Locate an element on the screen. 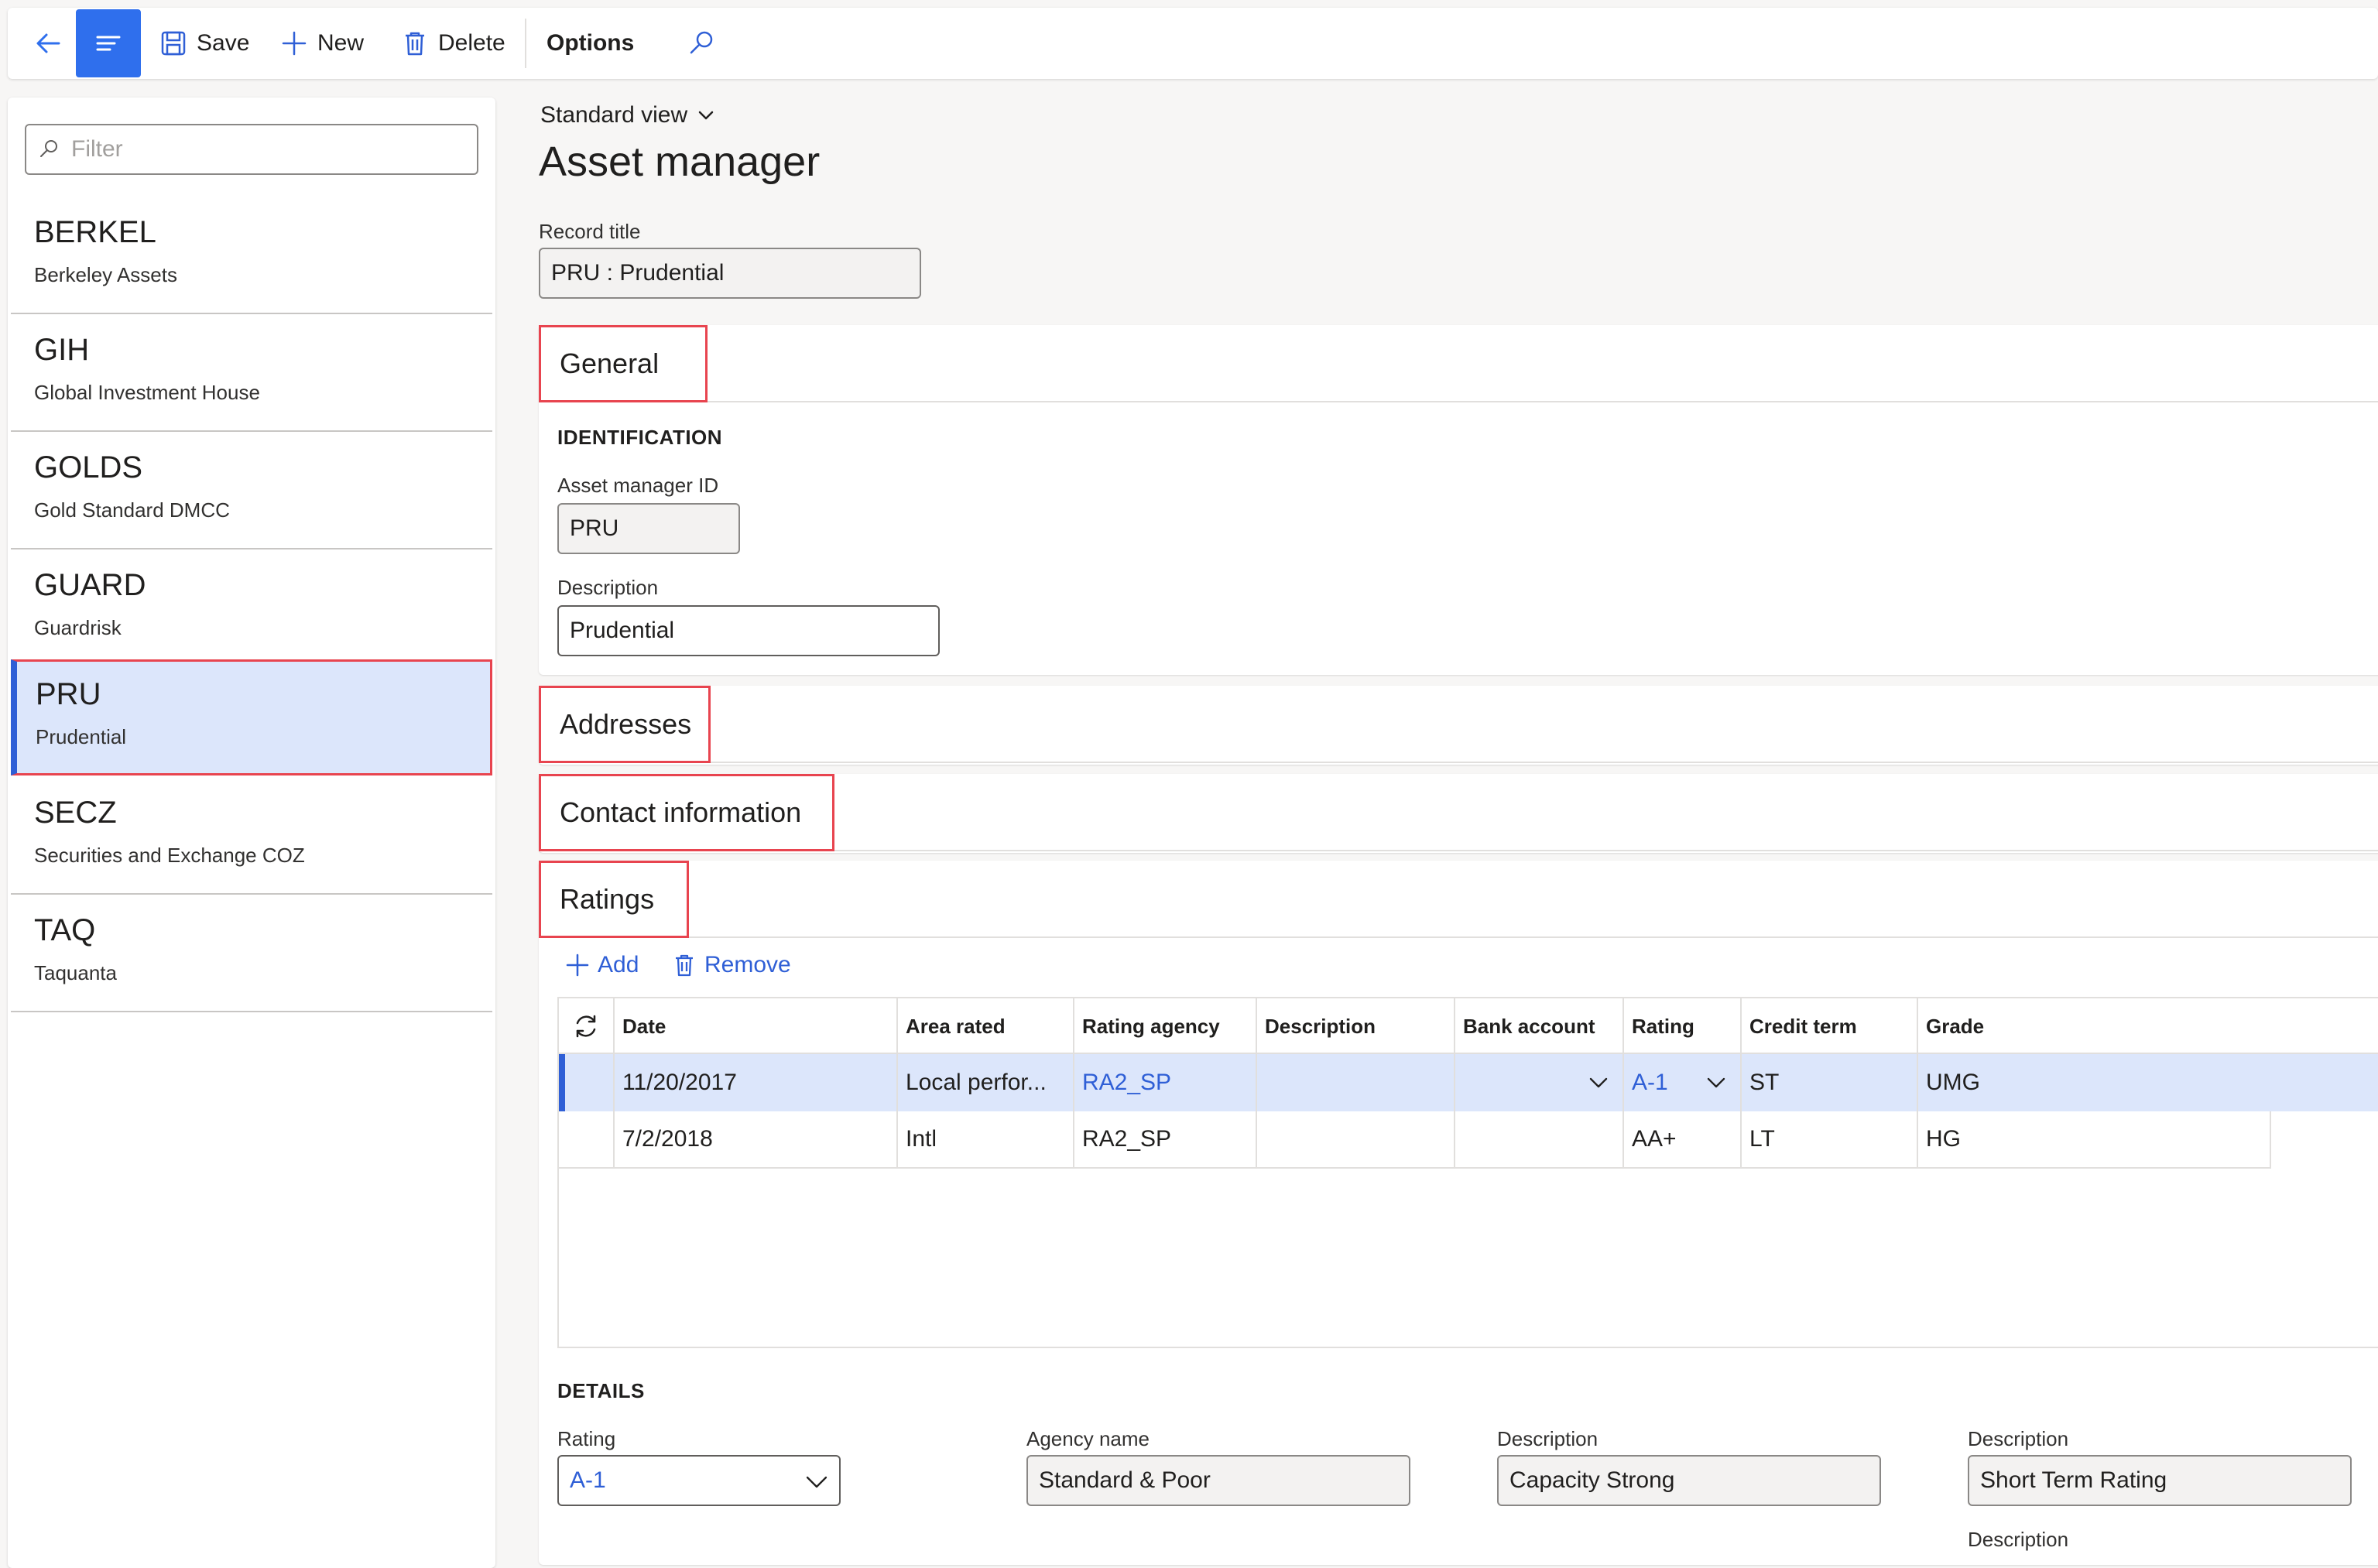  list-item: BERKEL Berkeley Assets is located at coordinates (251, 256).